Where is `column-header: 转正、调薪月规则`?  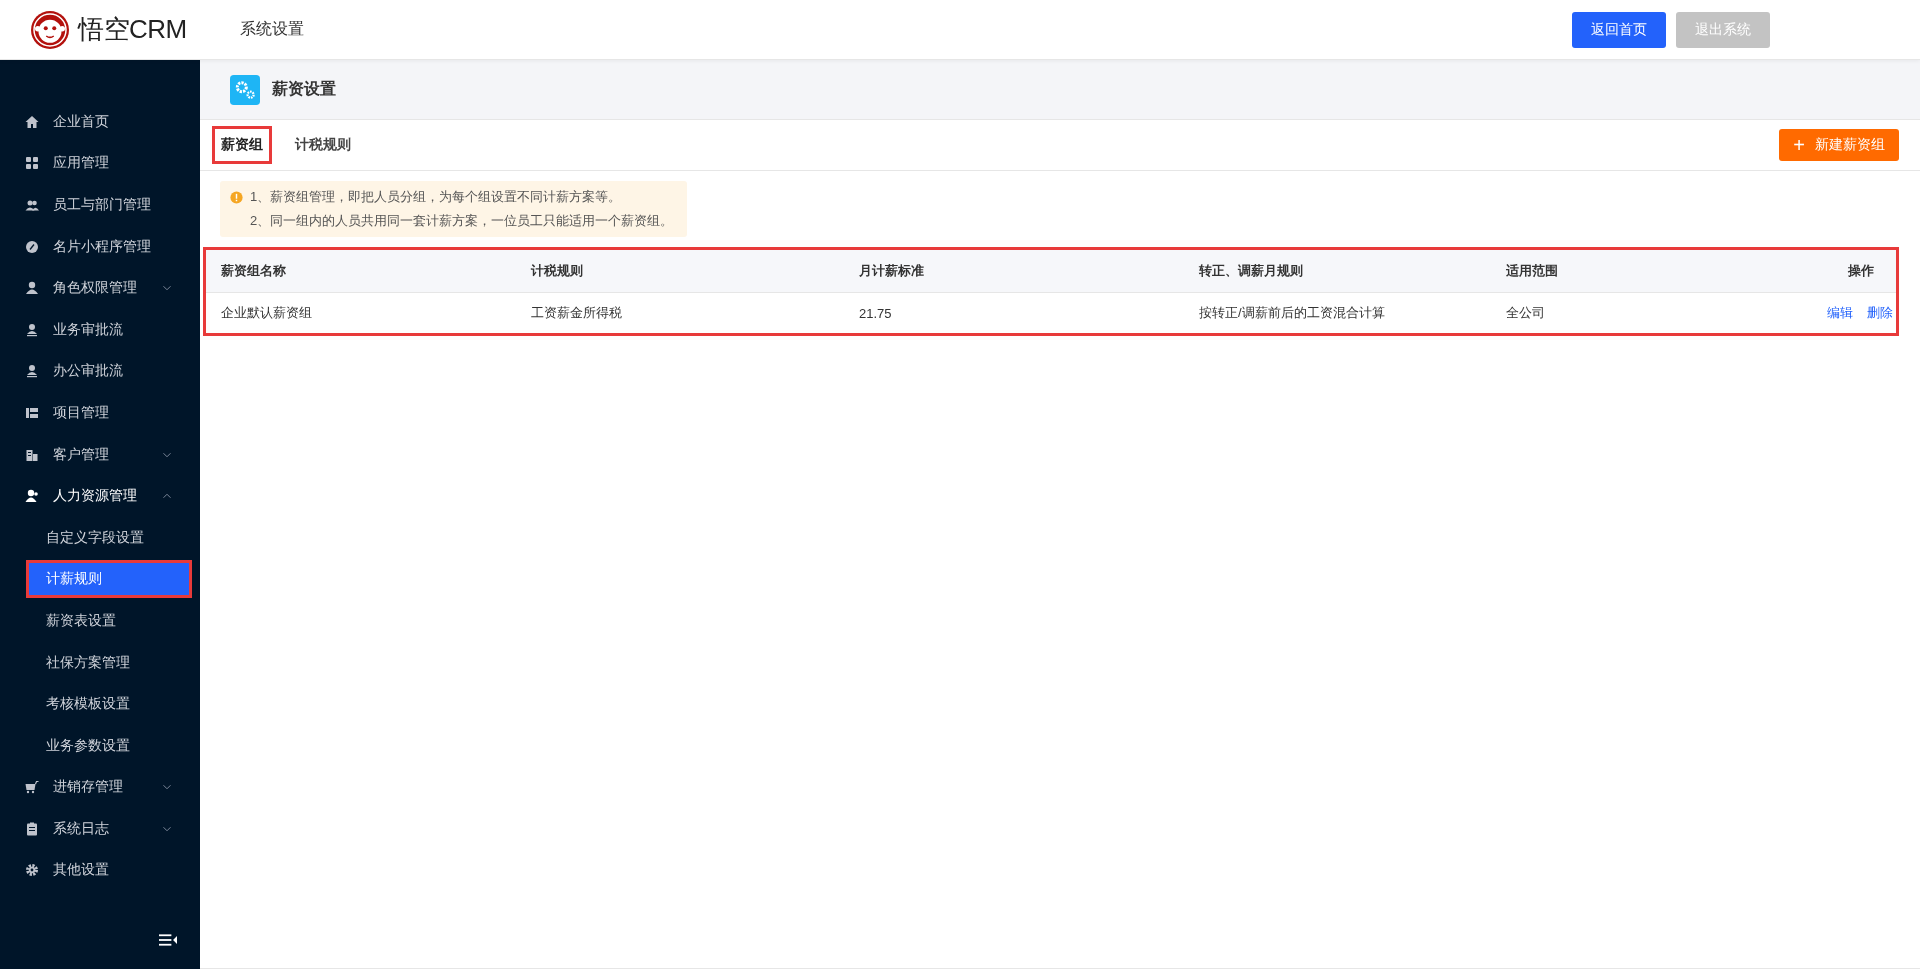
column-header: 转正、调薪月规则 is located at coordinates (1251, 271).